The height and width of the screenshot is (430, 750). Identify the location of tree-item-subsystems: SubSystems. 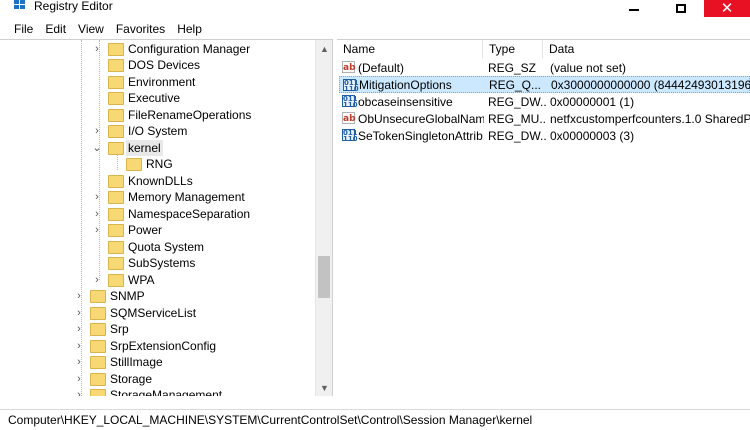
(144, 263).